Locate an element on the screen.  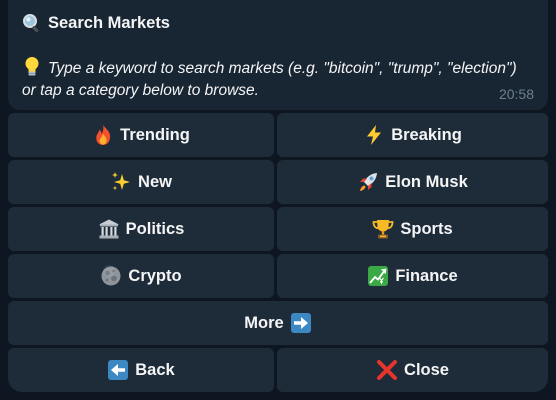
trending-label: Trending is located at coordinates (155, 134).